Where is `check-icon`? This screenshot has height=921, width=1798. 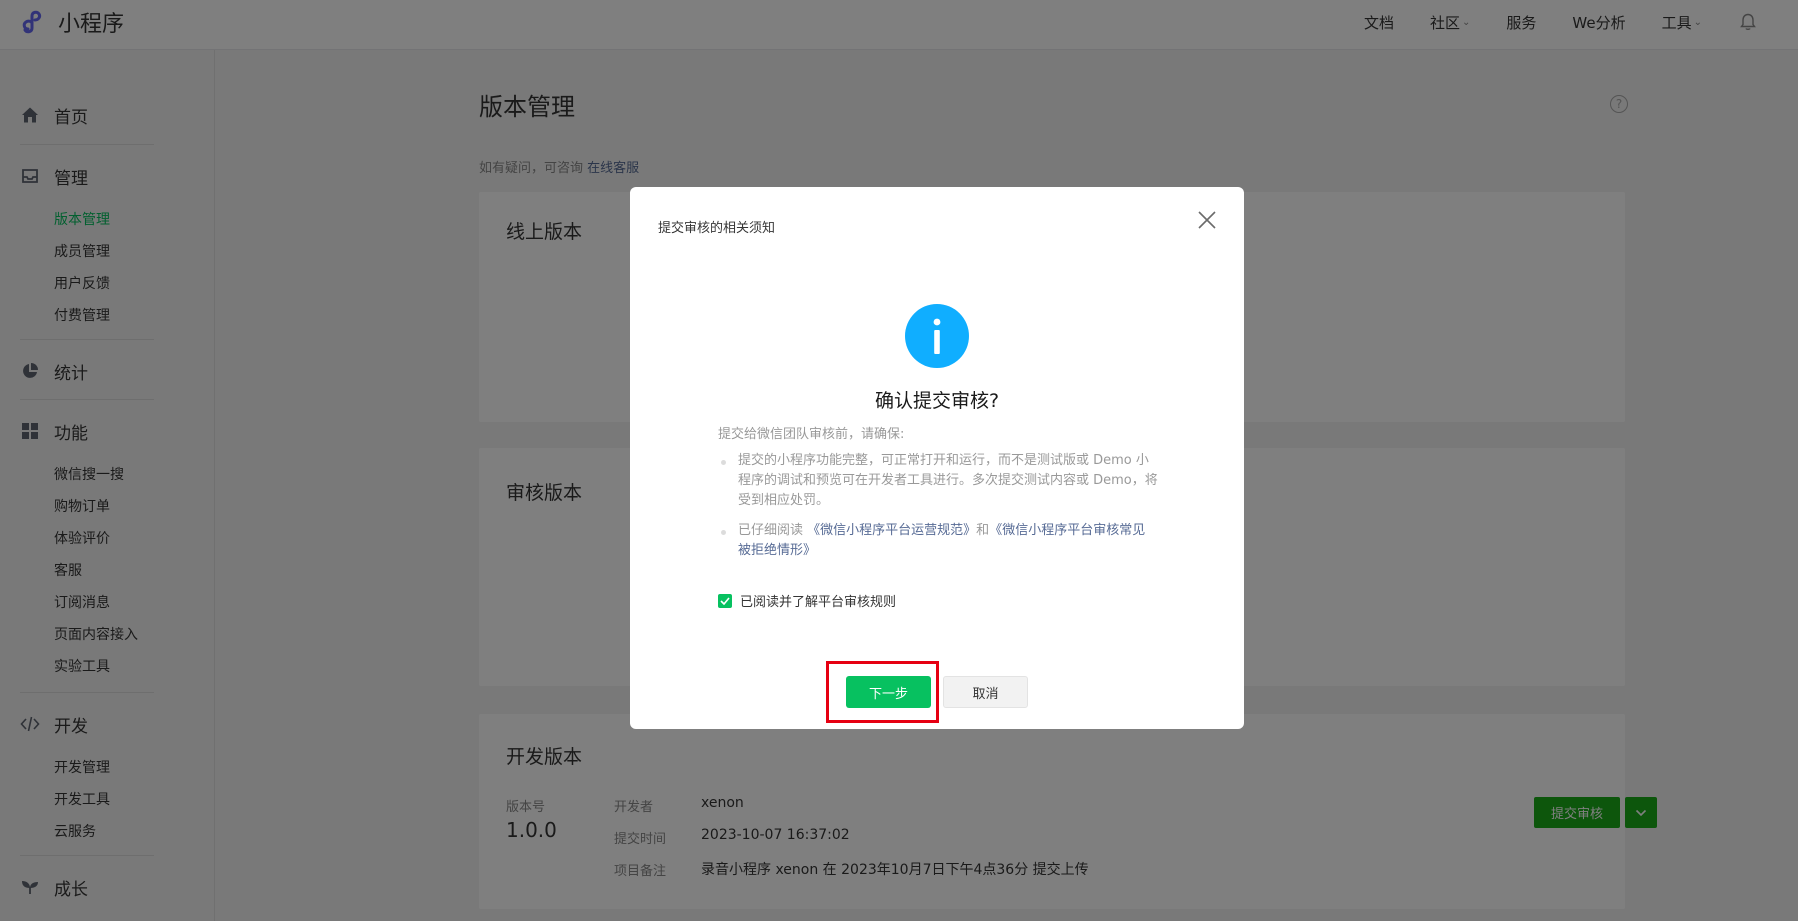 check-icon is located at coordinates (725, 600).